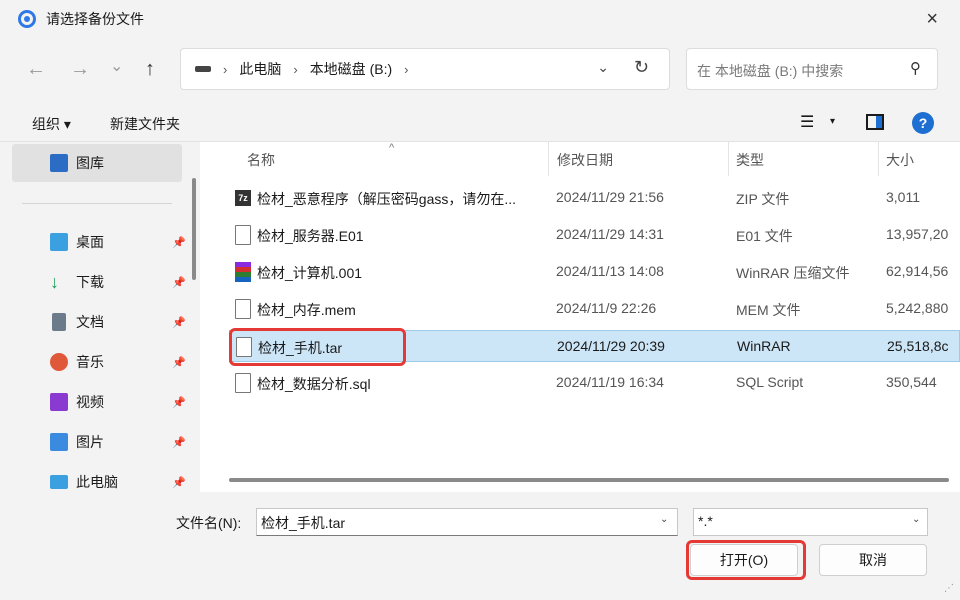 Image resolution: width=960 pixels, height=600 pixels. What do you see at coordinates (314, 384) in the screenshot?
I see `file-name: 检材_数据分析.sql` at bounding box center [314, 384].